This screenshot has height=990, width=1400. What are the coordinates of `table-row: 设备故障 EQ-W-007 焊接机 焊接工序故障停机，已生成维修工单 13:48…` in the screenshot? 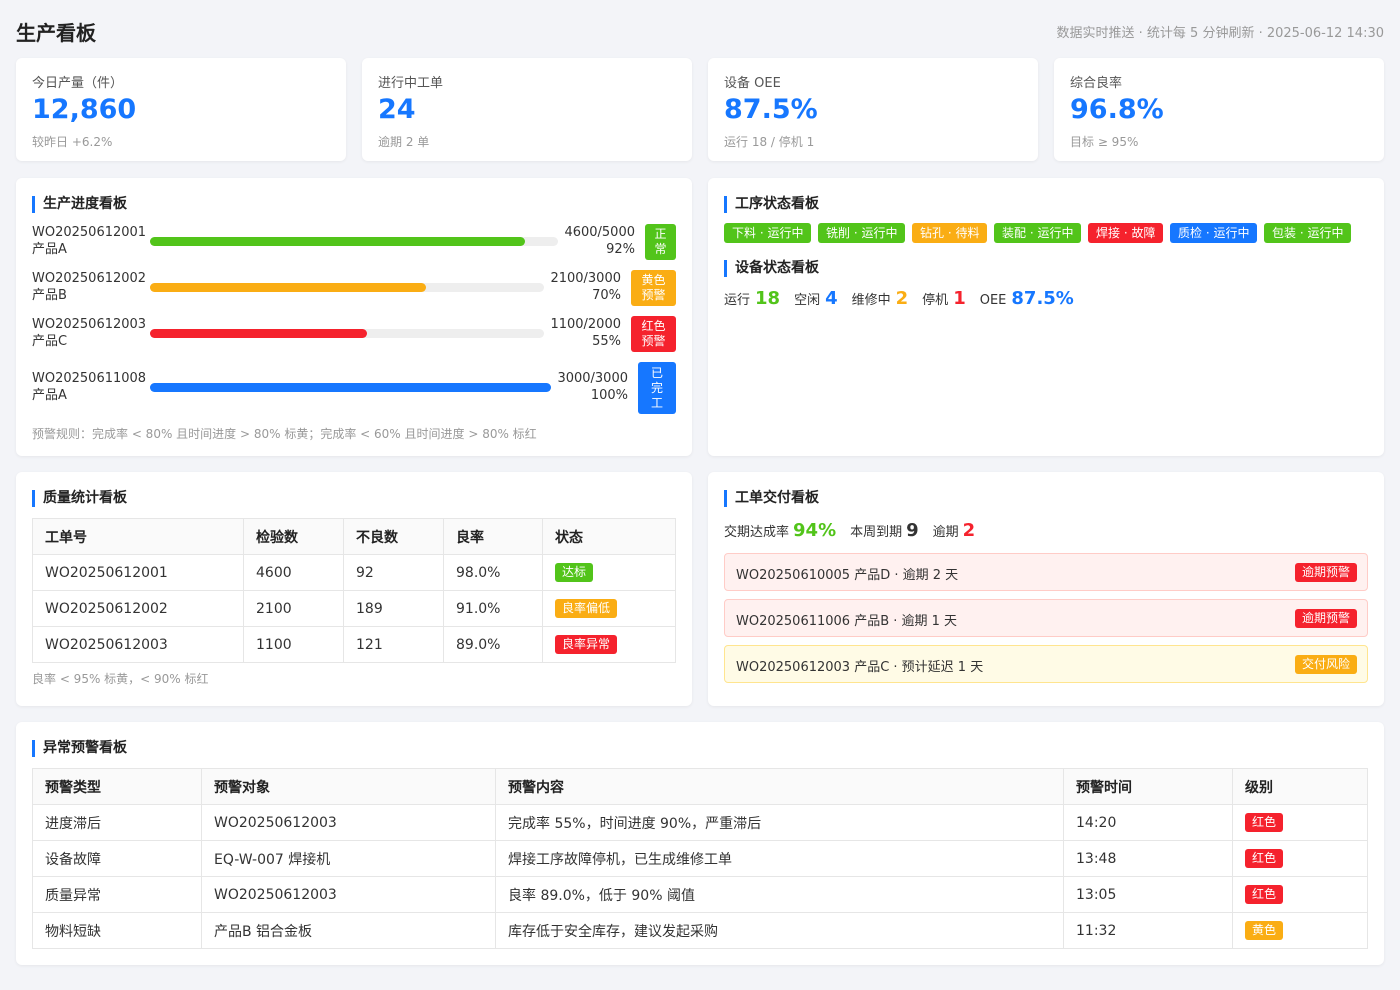 It's located at (700, 858).